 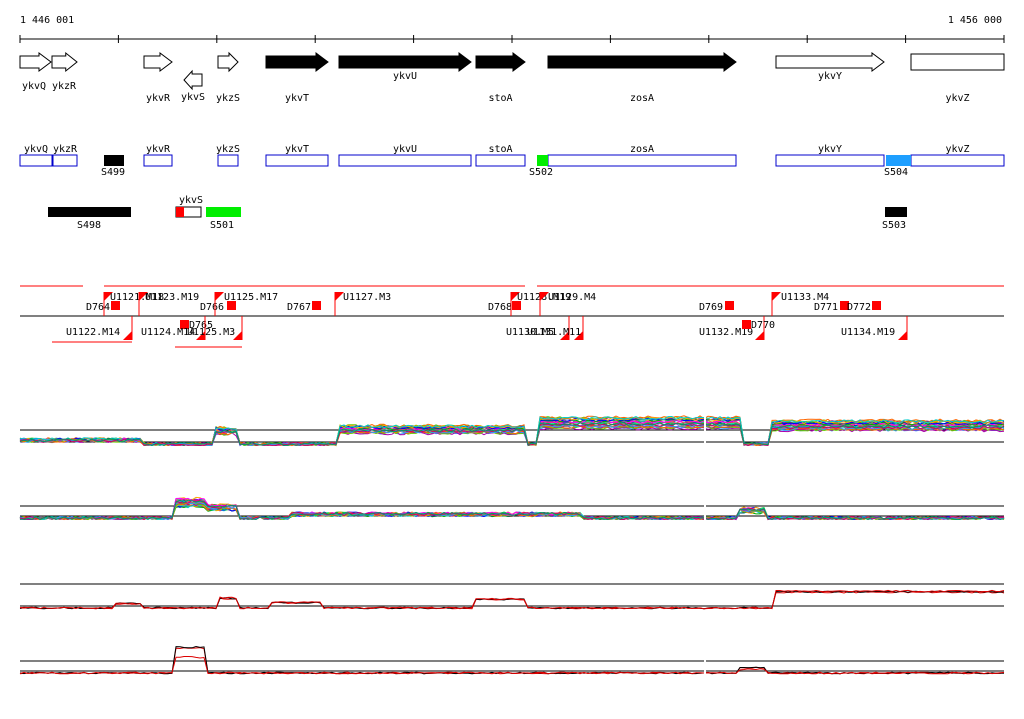 What do you see at coordinates (89, 225) in the screenshot?
I see `segment-label-S498: S498` at bounding box center [89, 225].